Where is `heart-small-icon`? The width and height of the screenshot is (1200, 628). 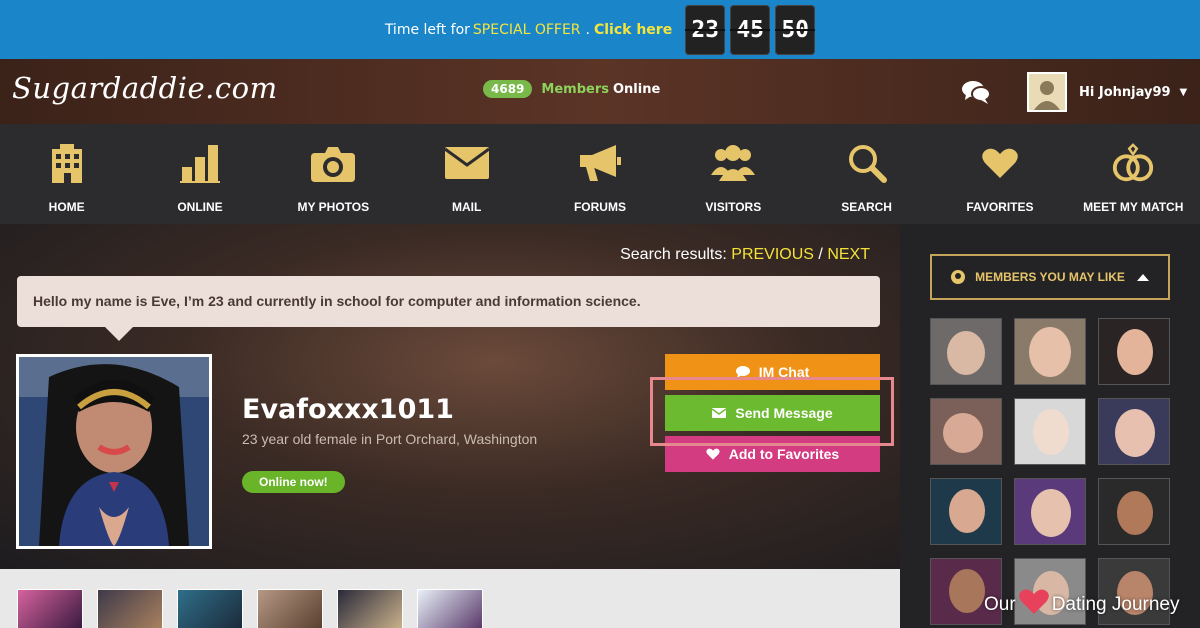 heart-small-icon is located at coordinates (713, 454).